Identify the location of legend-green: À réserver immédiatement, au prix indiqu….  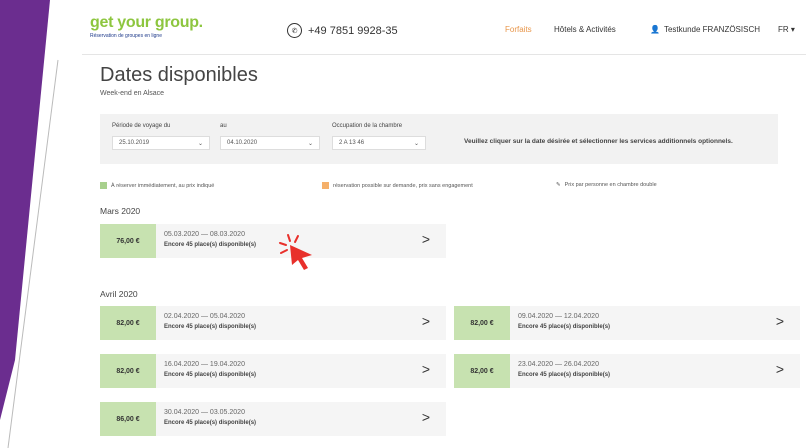
(157, 185).